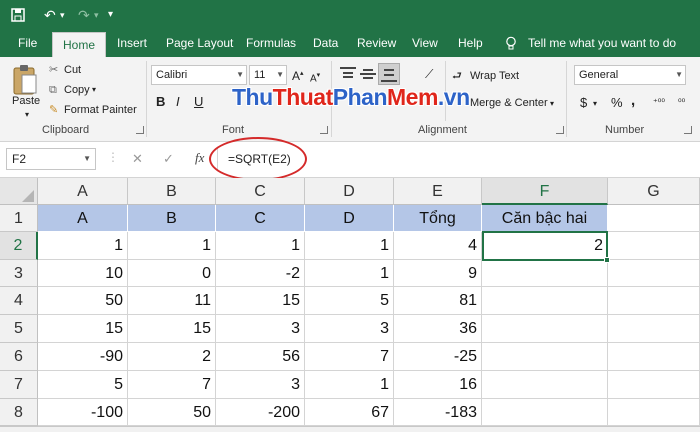 The image size is (700, 432). Describe the element at coordinates (429, 74) in the screenshot. I see `orientation-icon: ⟋` at that location.